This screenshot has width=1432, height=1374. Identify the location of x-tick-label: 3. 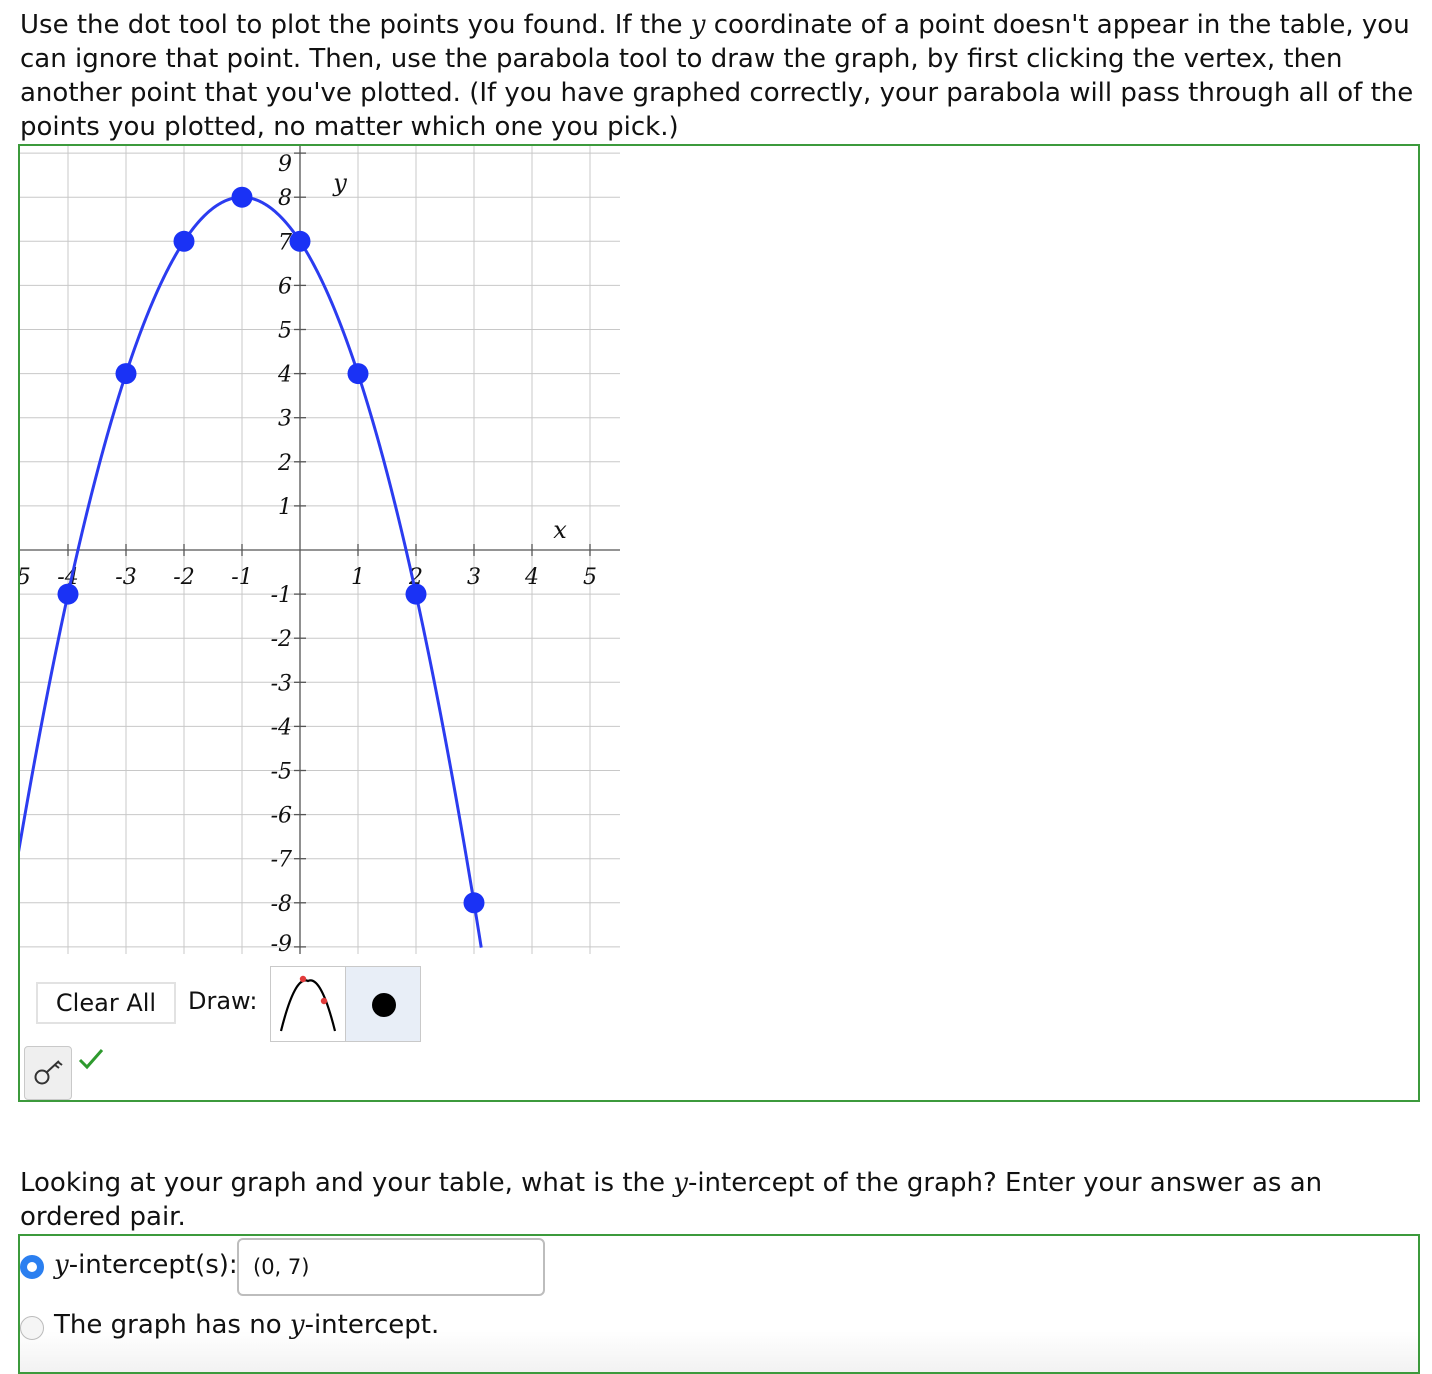
(474, 577).